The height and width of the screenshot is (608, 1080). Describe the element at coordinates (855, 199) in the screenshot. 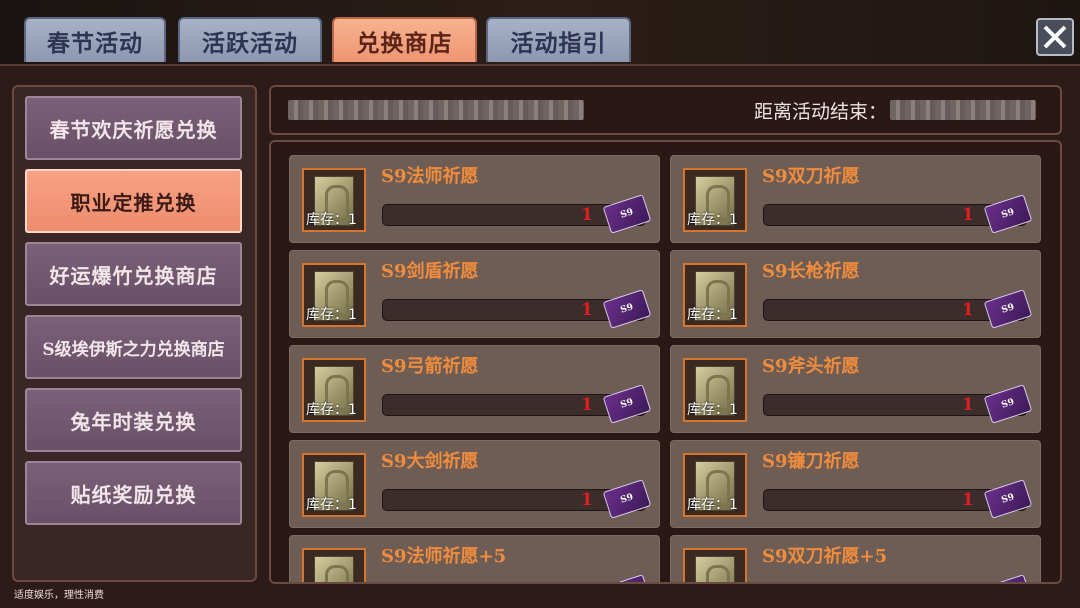

I see `item-card: 库存：1 S9双刀祈愿 1 S9` at that location.